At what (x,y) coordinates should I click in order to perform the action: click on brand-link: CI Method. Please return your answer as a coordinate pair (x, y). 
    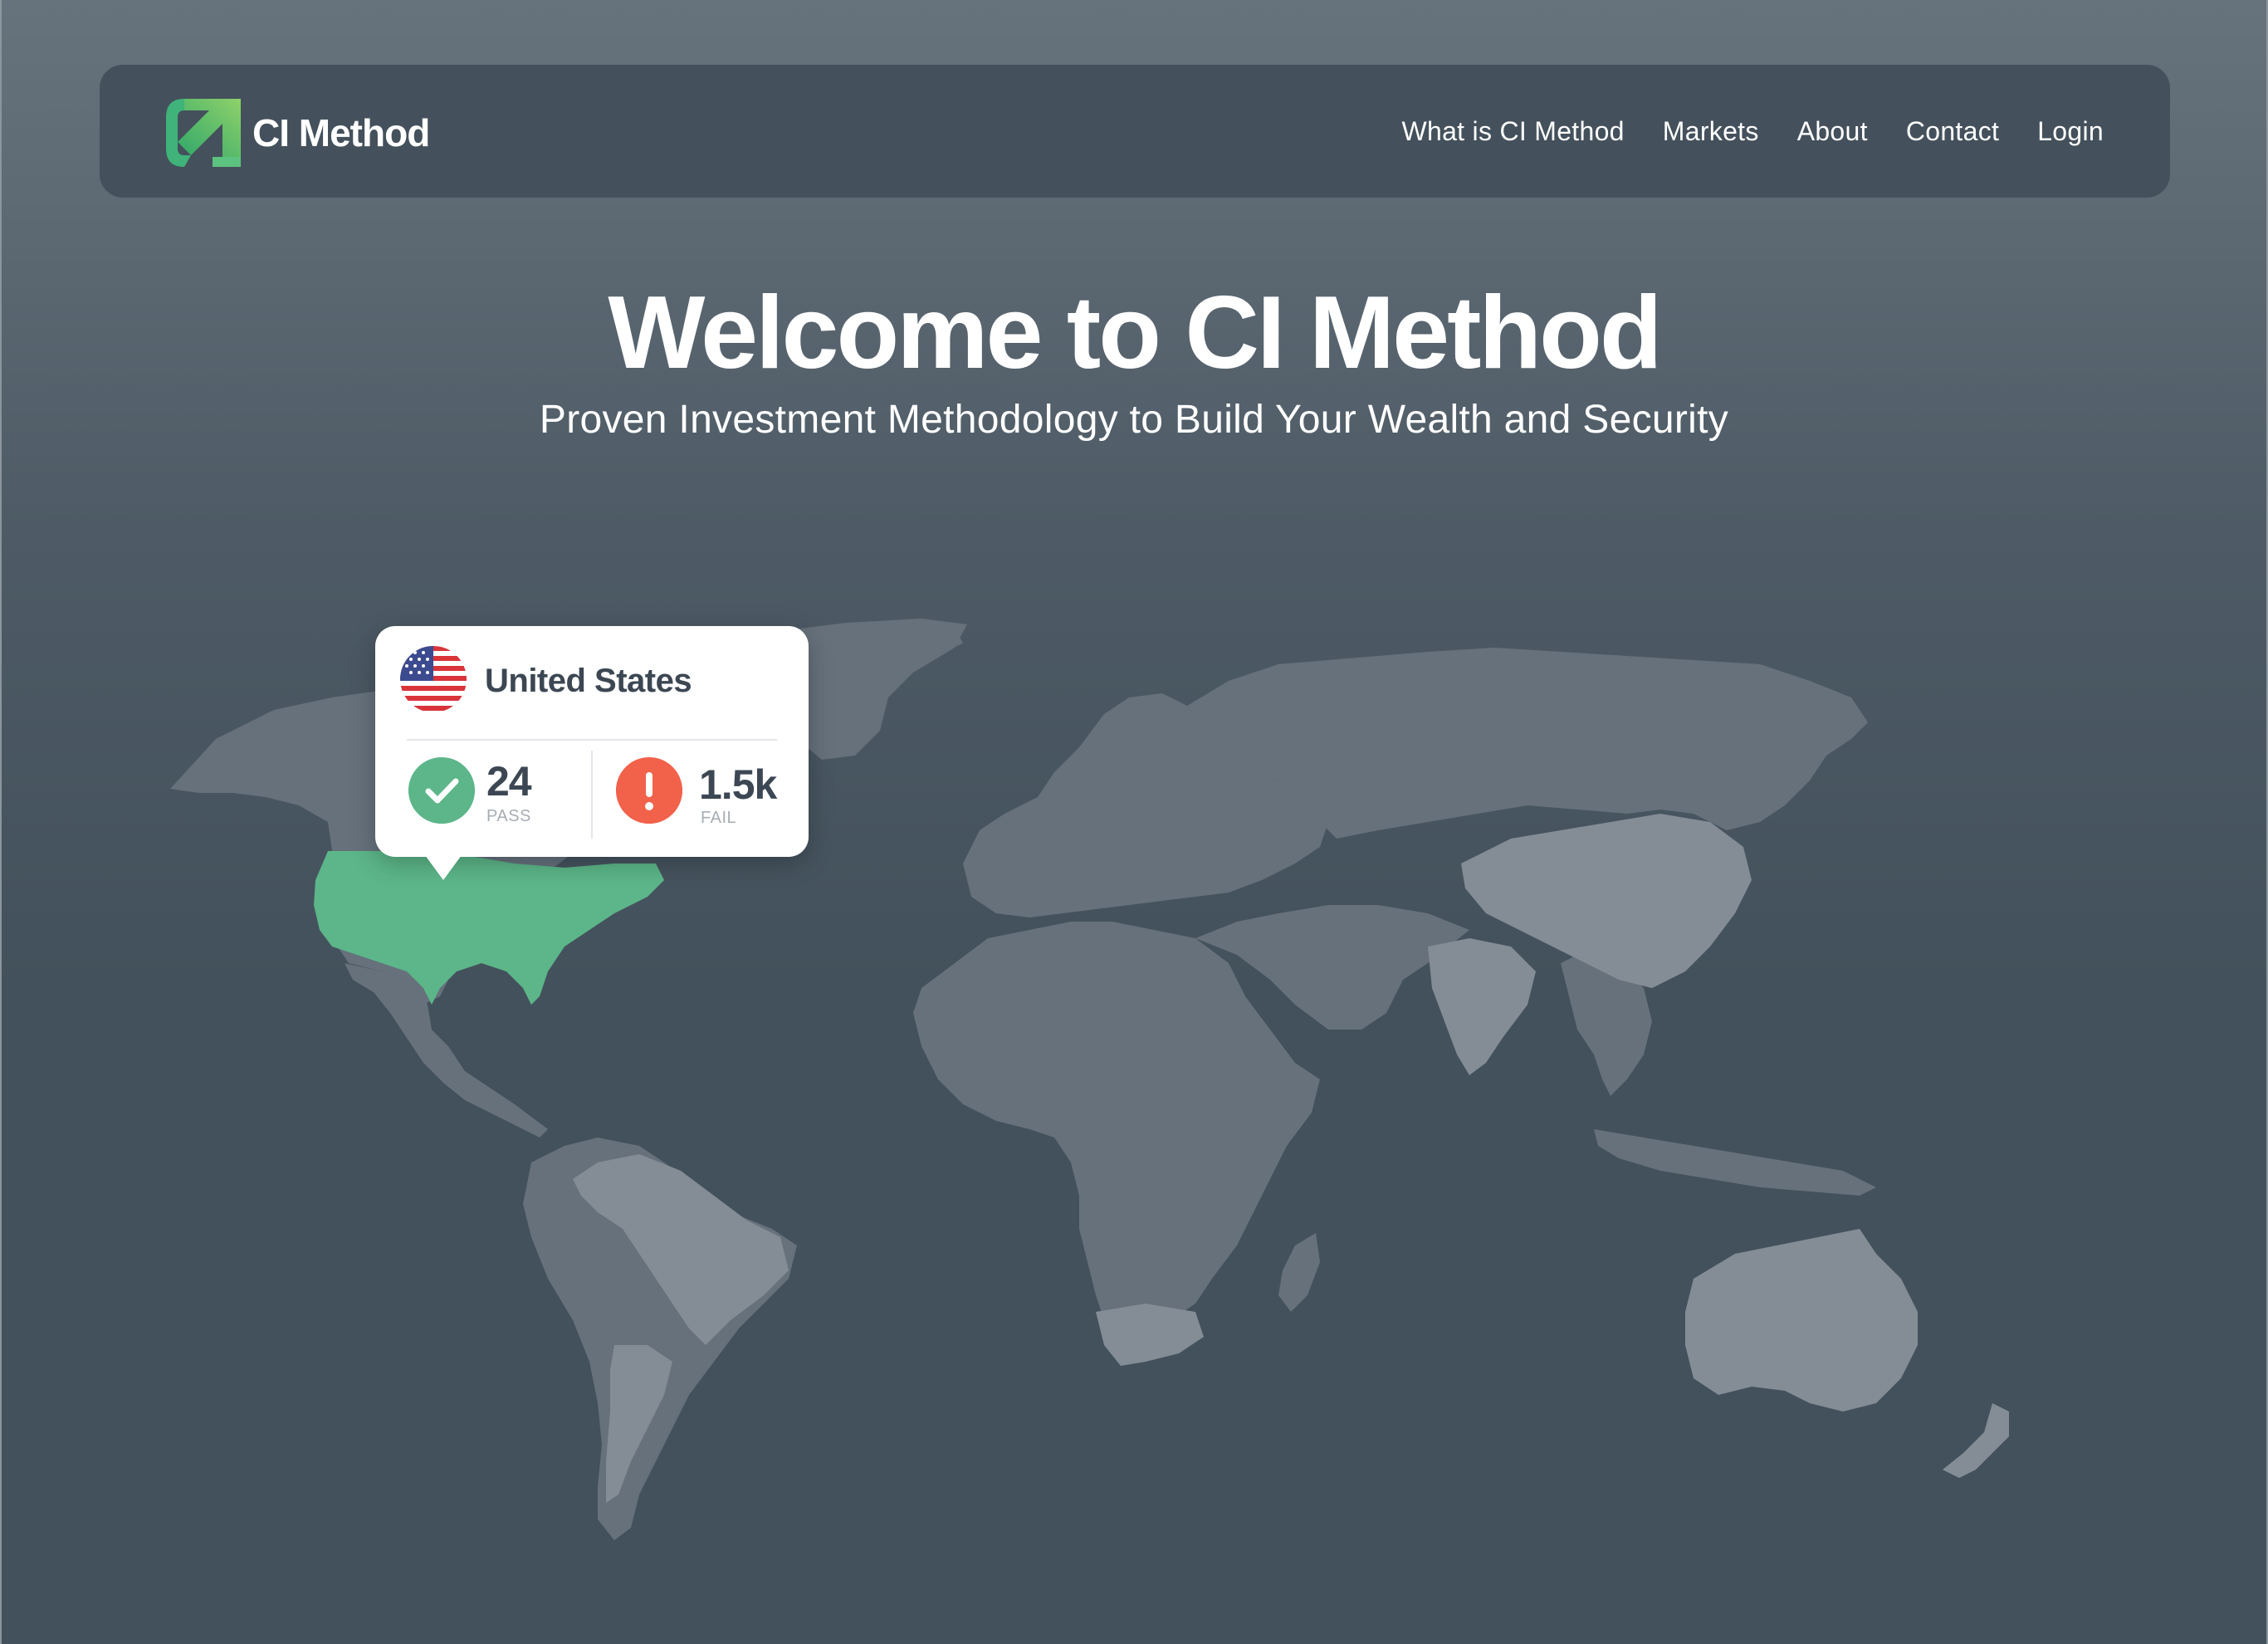
    Looking at the image, I should click on (298, 133).